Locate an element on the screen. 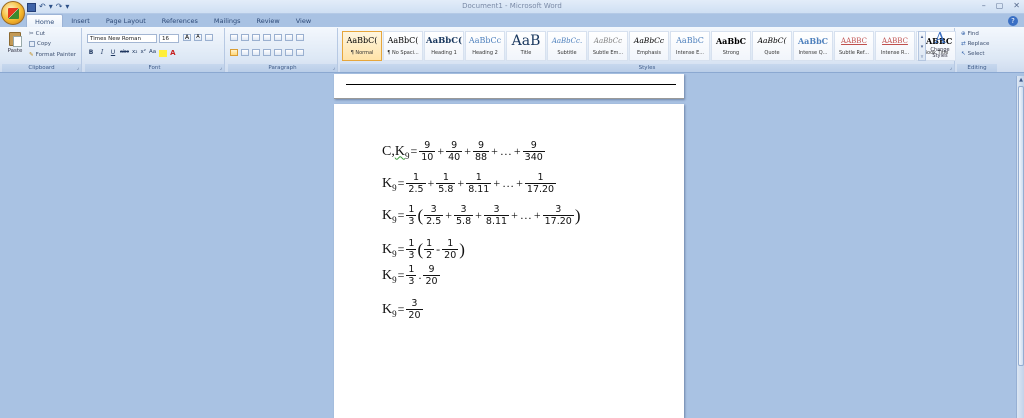  tab-insert: Insert is located at coordinates (80, 21).